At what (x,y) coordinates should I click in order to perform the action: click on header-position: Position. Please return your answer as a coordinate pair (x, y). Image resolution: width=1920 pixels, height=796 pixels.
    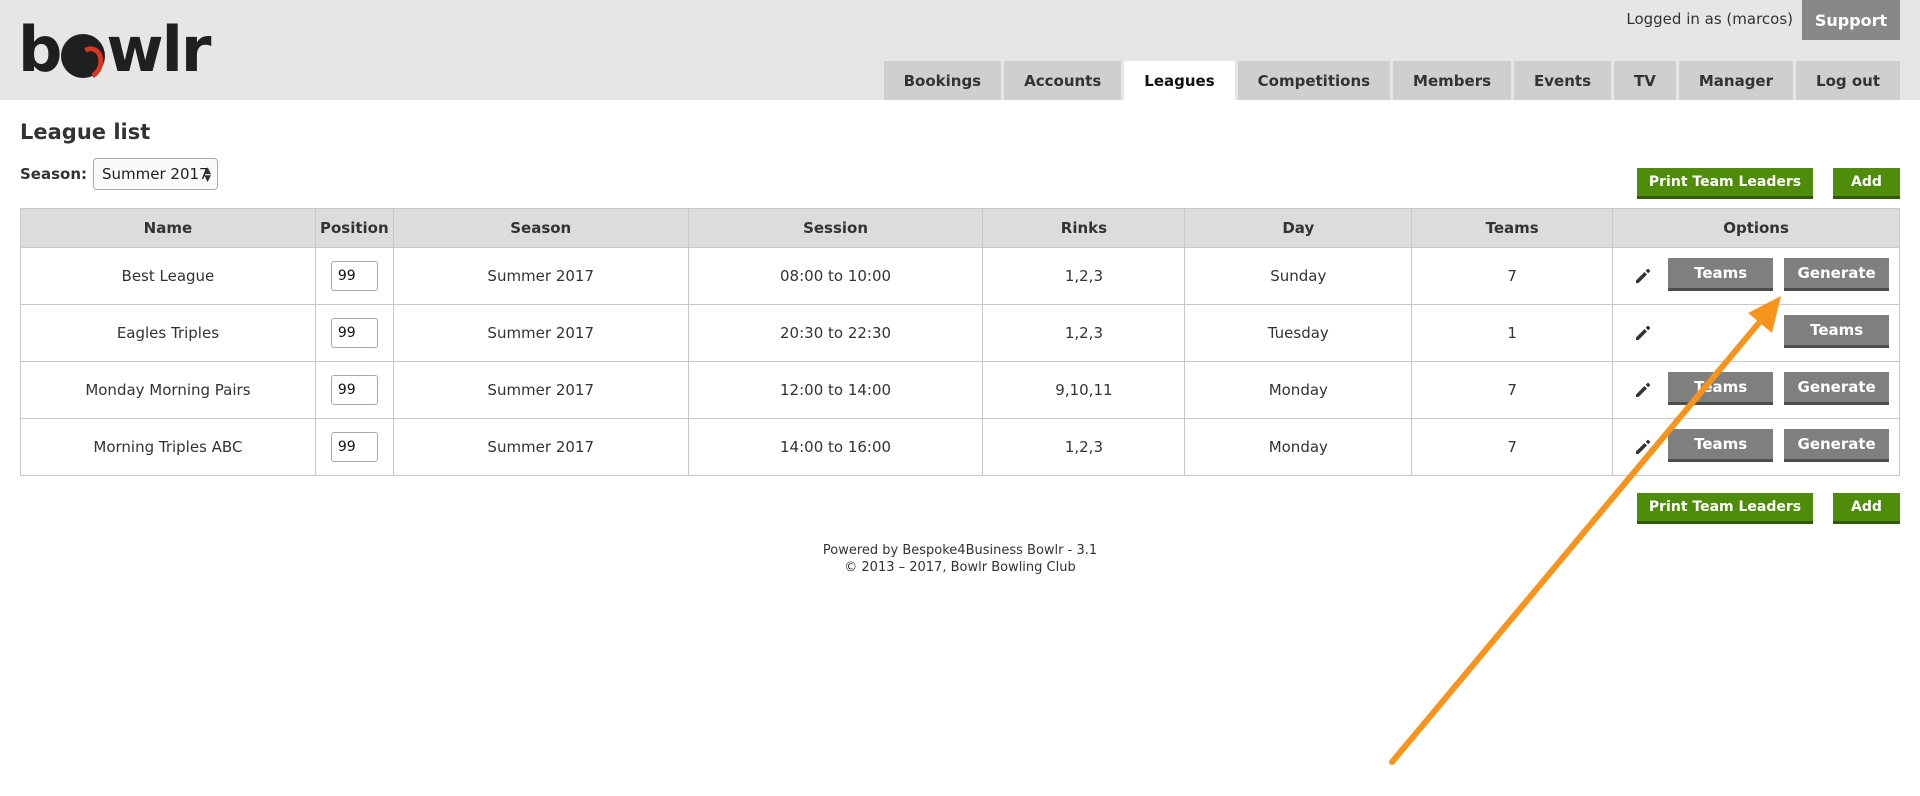
    Looking at the image, I should click on (354, 228).